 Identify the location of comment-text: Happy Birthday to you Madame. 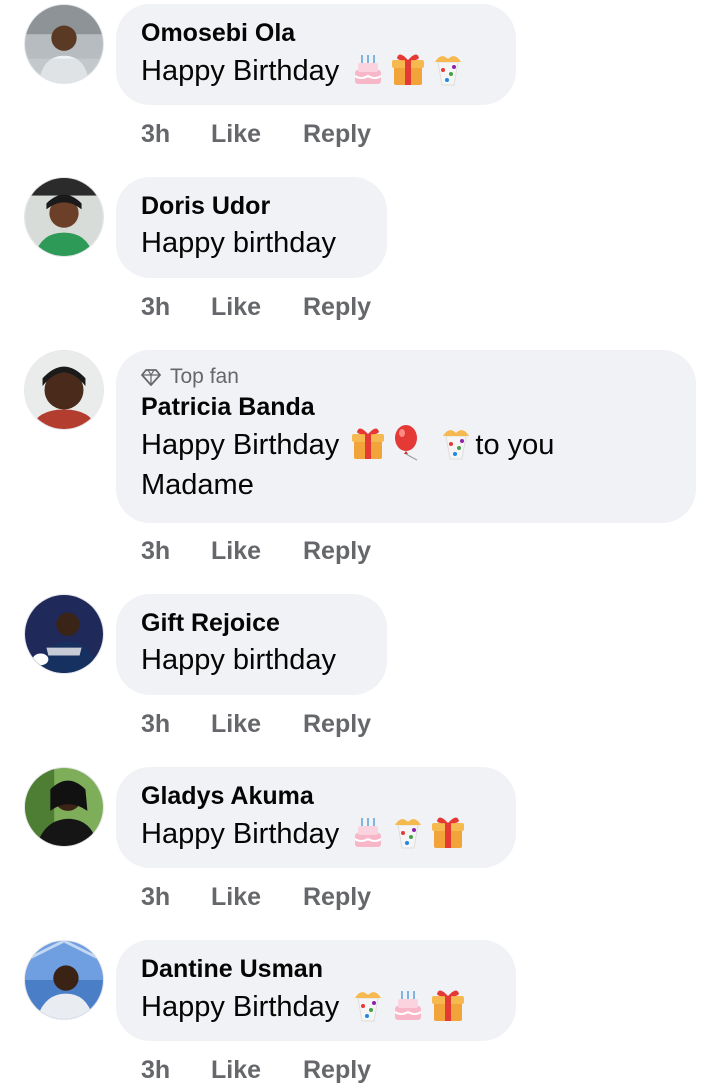
(405, 464).